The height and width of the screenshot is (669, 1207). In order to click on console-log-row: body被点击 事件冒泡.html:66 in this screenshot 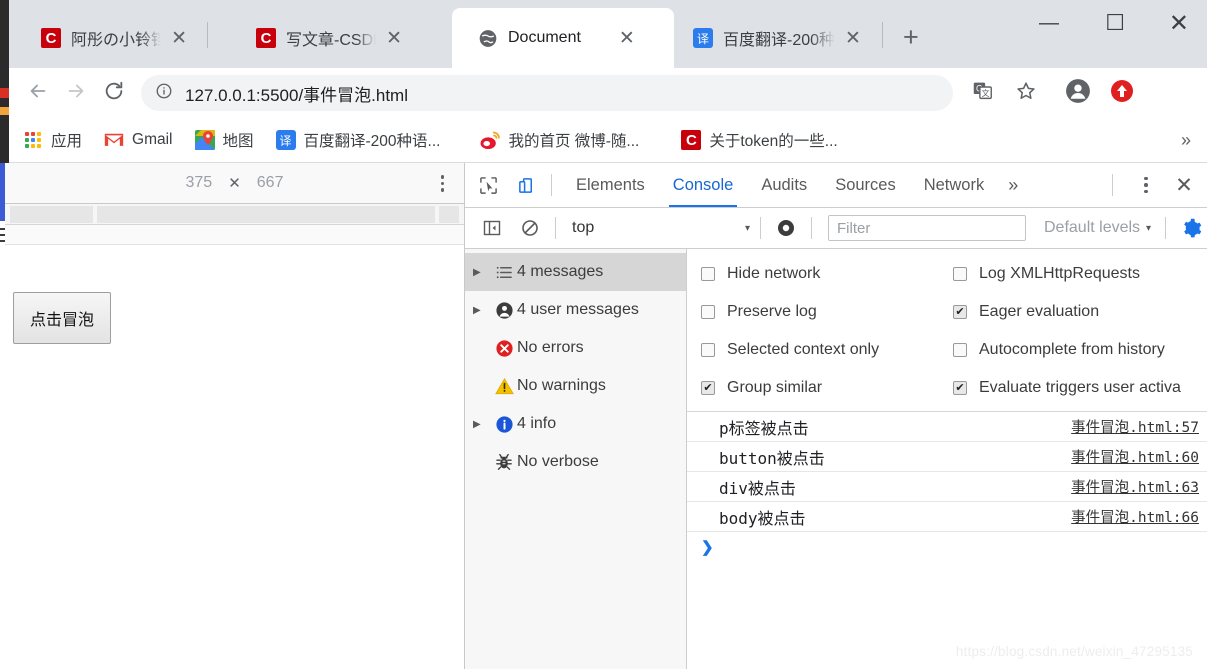, I will do `click(947, 517)`.